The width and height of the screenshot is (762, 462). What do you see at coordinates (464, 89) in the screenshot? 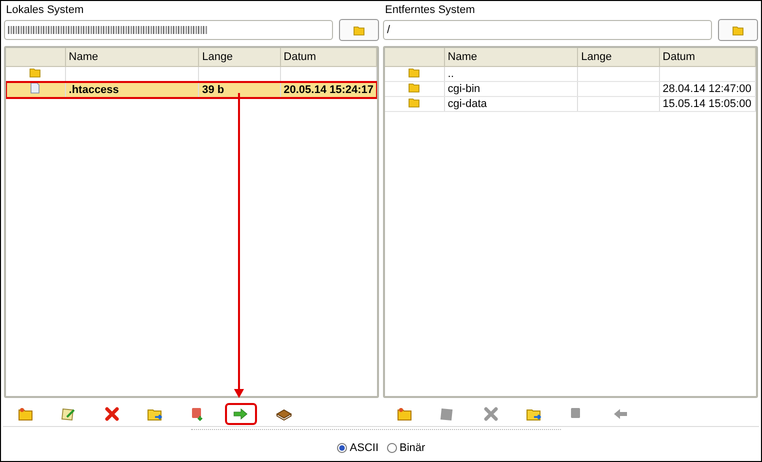
I see `file-name: cgi-bin` at bounding box center [464, 89].